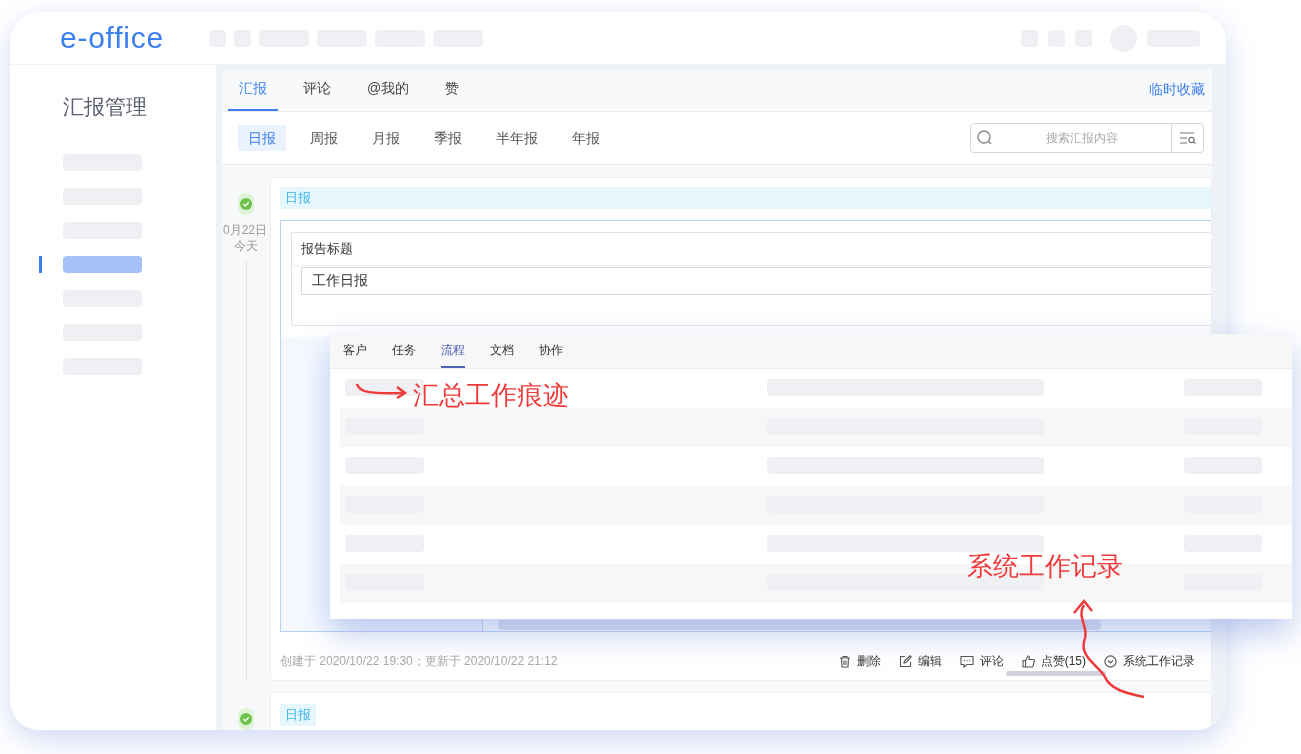  What do you see at coordinates (981, 661) in the screenshot?
I see `action-link: 评论` at bounding box center [981, 661].